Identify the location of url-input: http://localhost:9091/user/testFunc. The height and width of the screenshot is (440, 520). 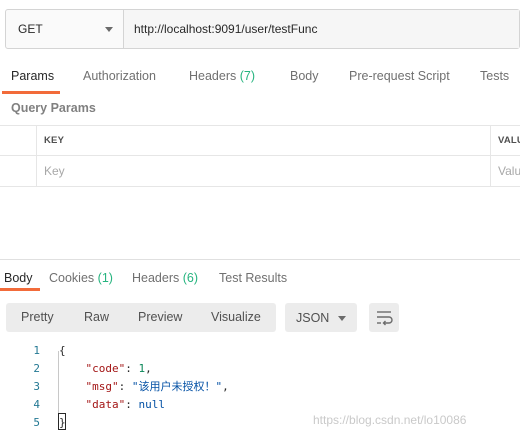
(321, 29).